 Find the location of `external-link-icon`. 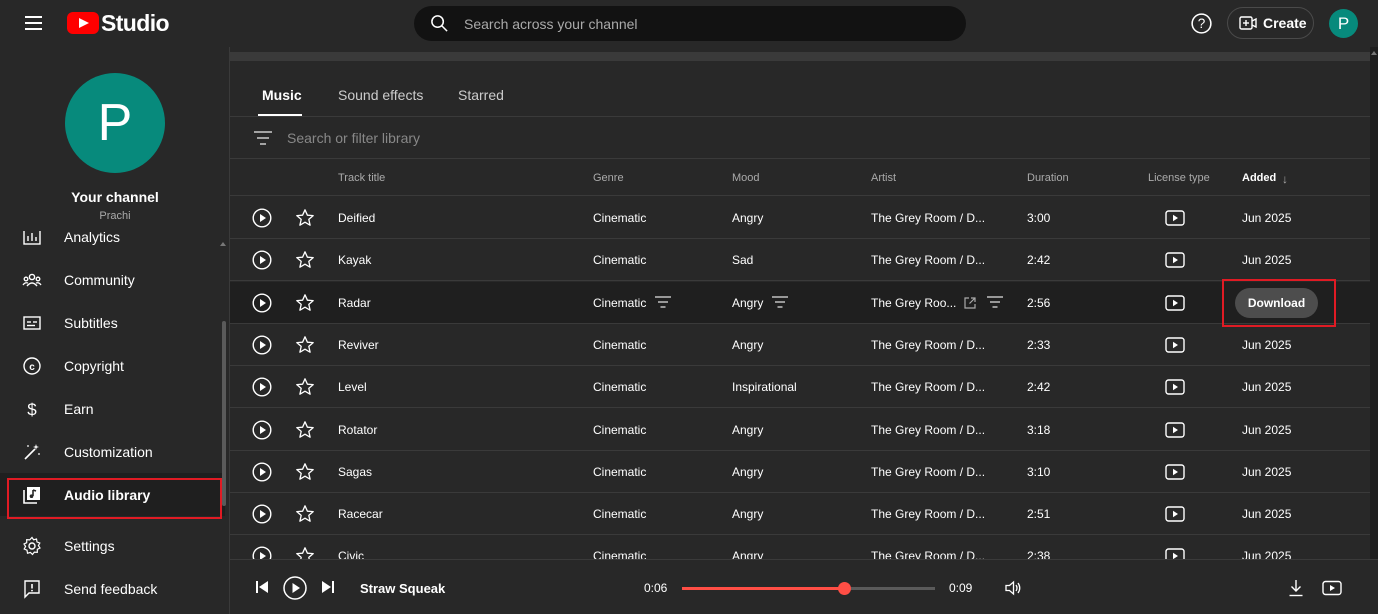

external-link-icon is located at coordinates (970, 303).